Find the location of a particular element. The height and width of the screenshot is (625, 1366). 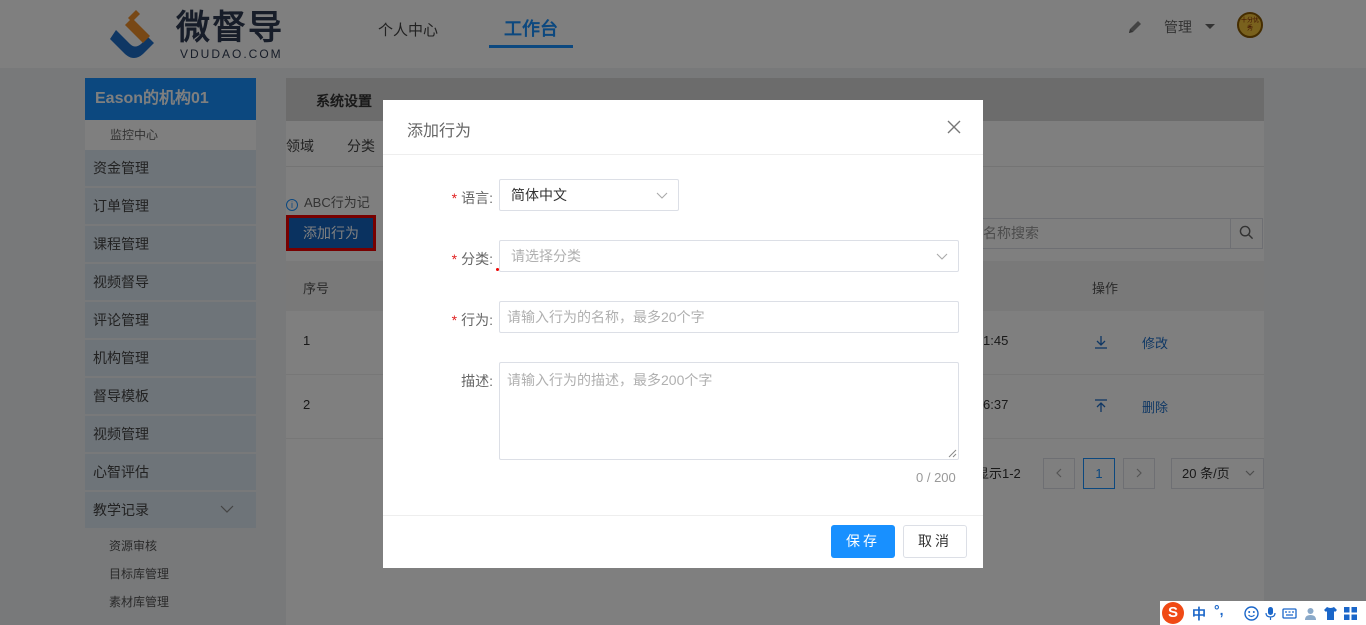

ime-punct-toggle: °, is located at coordinates (1219, 610).